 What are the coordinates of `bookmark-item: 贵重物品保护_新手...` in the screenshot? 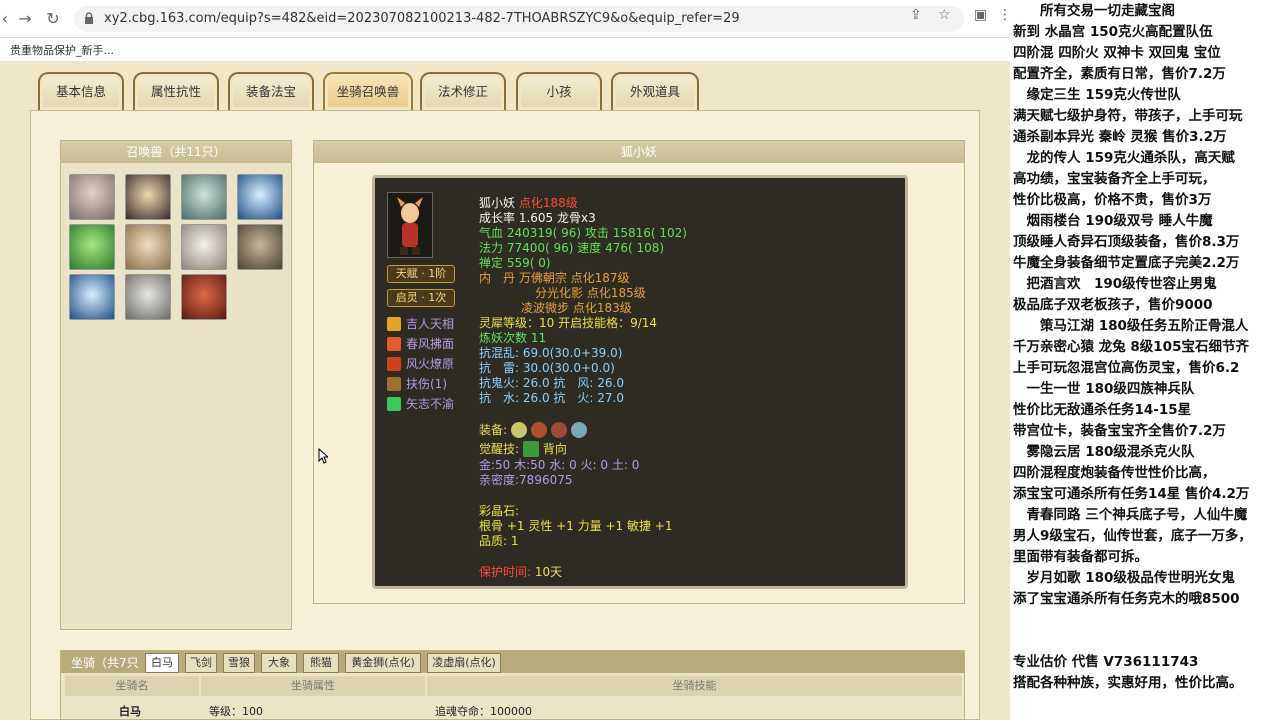 It's located at (62, 50).